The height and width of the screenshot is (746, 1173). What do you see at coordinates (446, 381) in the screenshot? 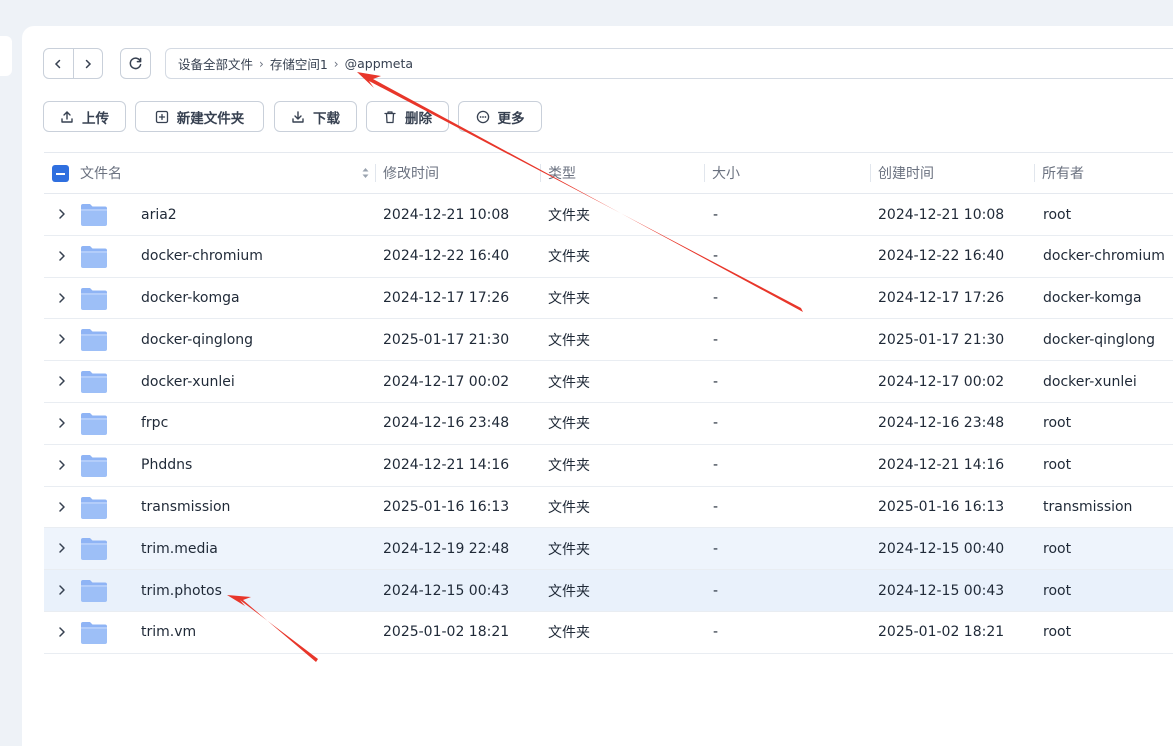
I see `modified-time: 2024-12-17 00:02` at bounding box center [446, 381].